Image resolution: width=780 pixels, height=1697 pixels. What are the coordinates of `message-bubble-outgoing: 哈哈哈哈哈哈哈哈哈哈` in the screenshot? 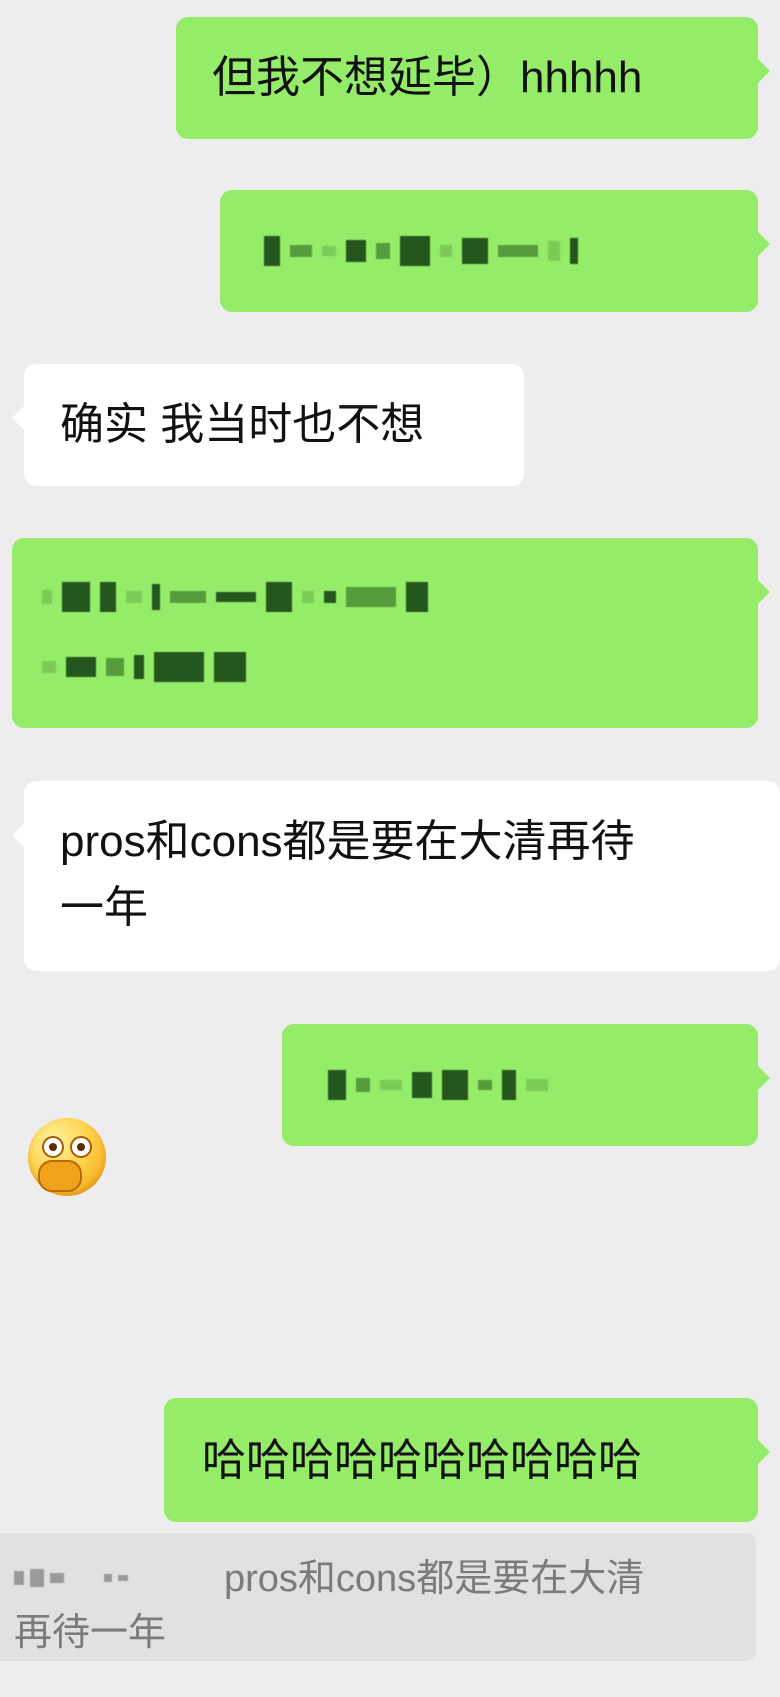 It's located at (467, 1460).